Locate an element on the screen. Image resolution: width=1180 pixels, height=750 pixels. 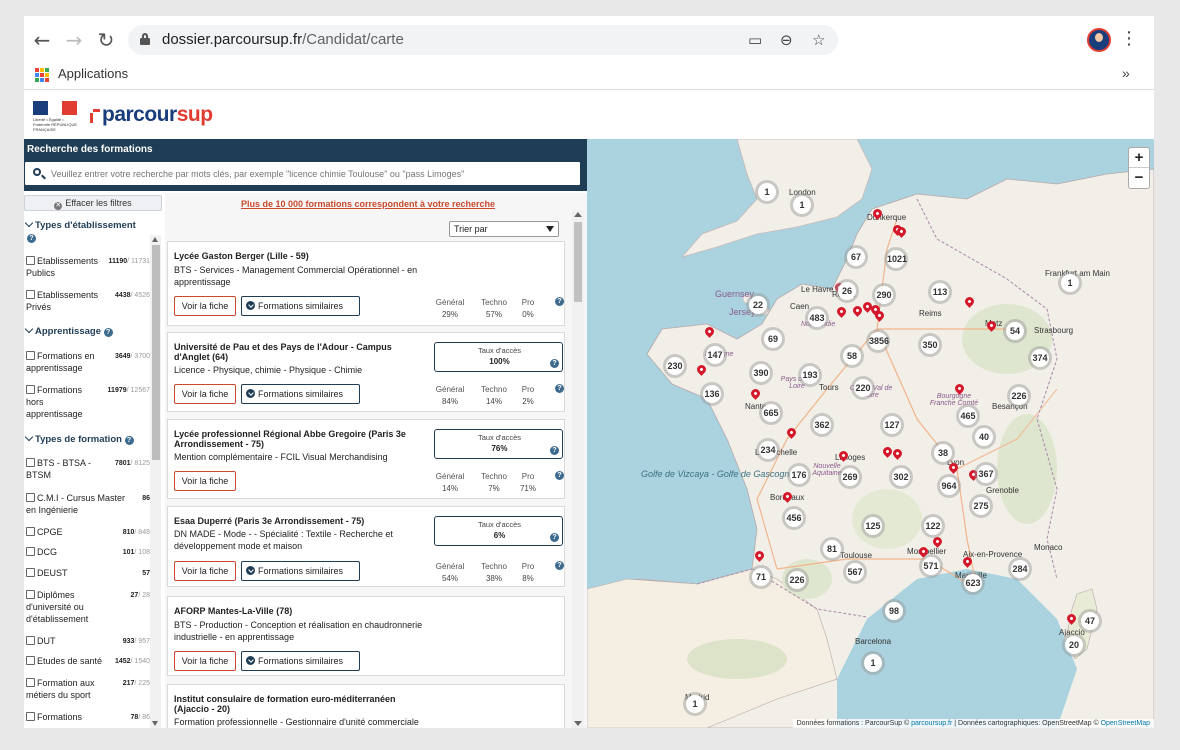
map-cluster: 230 is located at coordinates (675, 366).